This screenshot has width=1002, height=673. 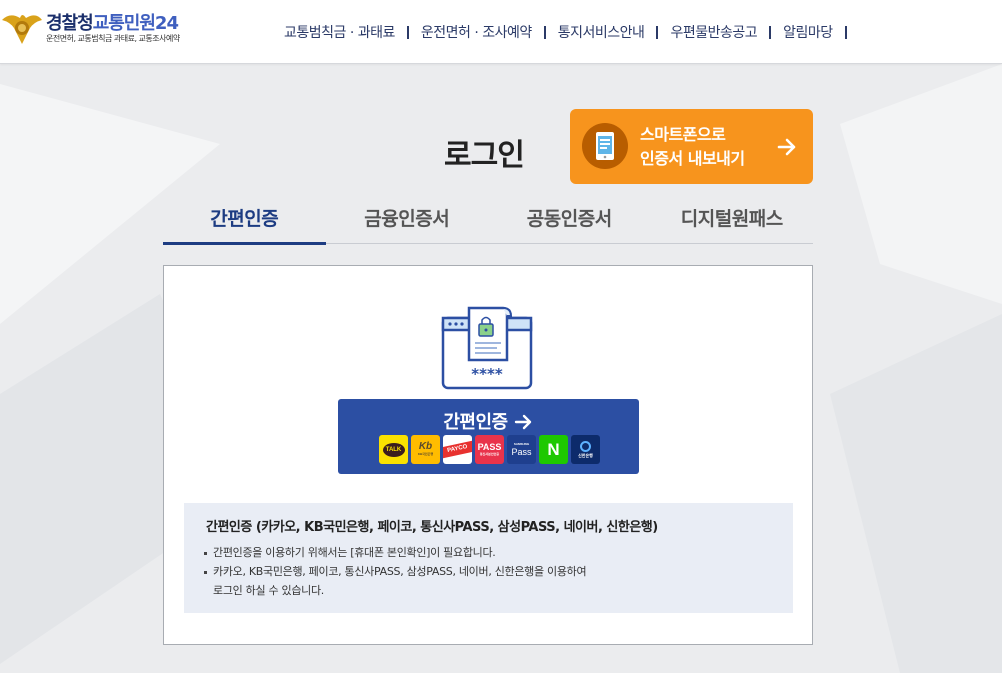 I want to click on export-certificate-button: 스마트폰으로 인증서 내보내기, so click(x=691, y=146).